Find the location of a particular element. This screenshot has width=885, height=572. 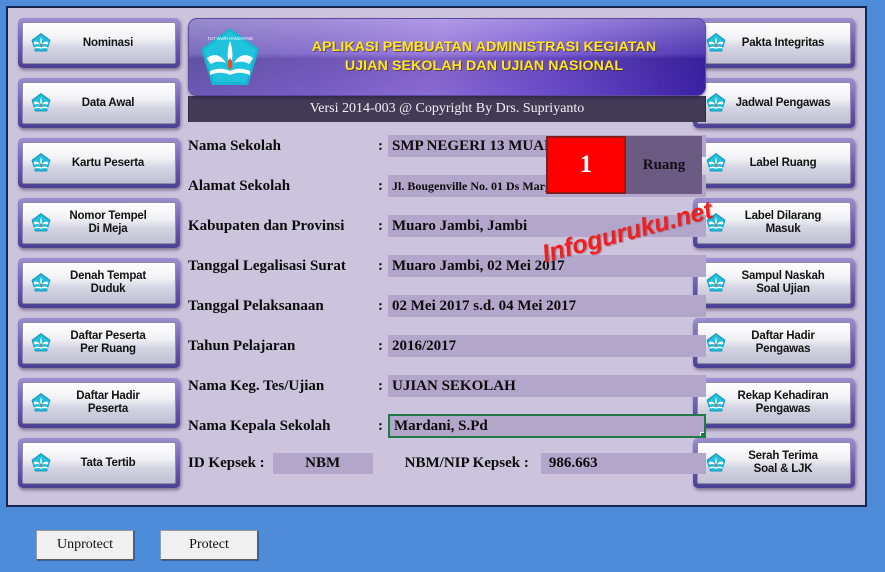

menu-button-left-2: Kartu Peserta is located at coordinates (99, 163).